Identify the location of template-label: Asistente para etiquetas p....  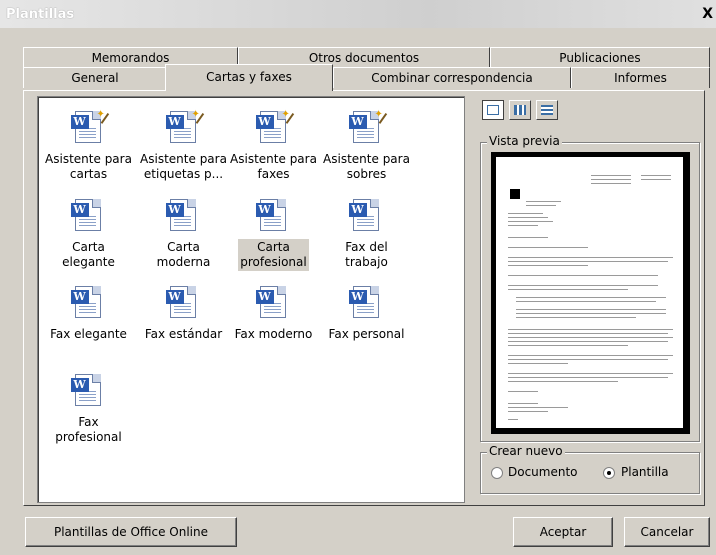
(183, 166).